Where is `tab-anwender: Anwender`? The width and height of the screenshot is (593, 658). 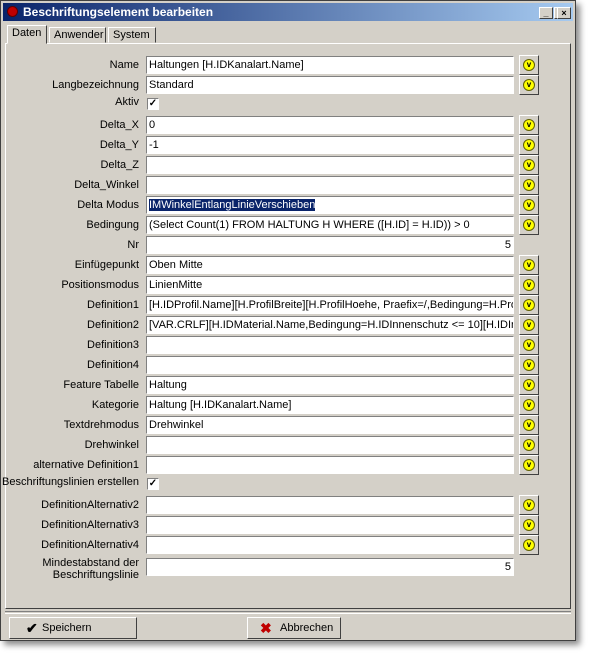 tab-anwender: Anwender is located at coordinates (77, 35).